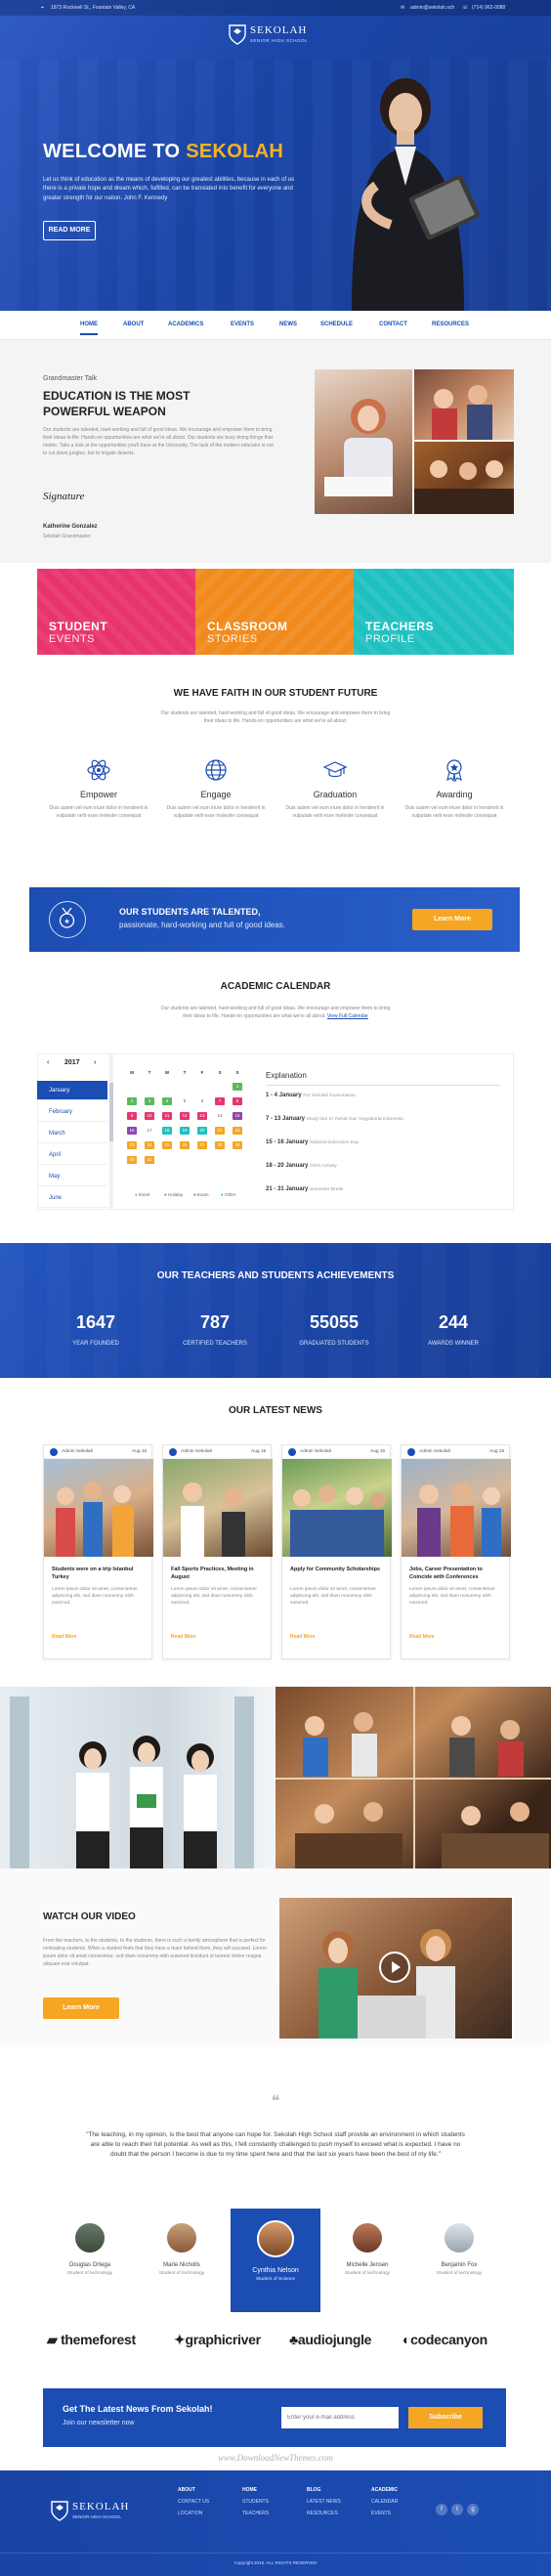 The image size is (551, 2576). What do you see at coordinates (445, 2339) in the screenshot?
I see `partner-logo-codecanyon: ◐codecanyon` at bounding box center [445, 2339].